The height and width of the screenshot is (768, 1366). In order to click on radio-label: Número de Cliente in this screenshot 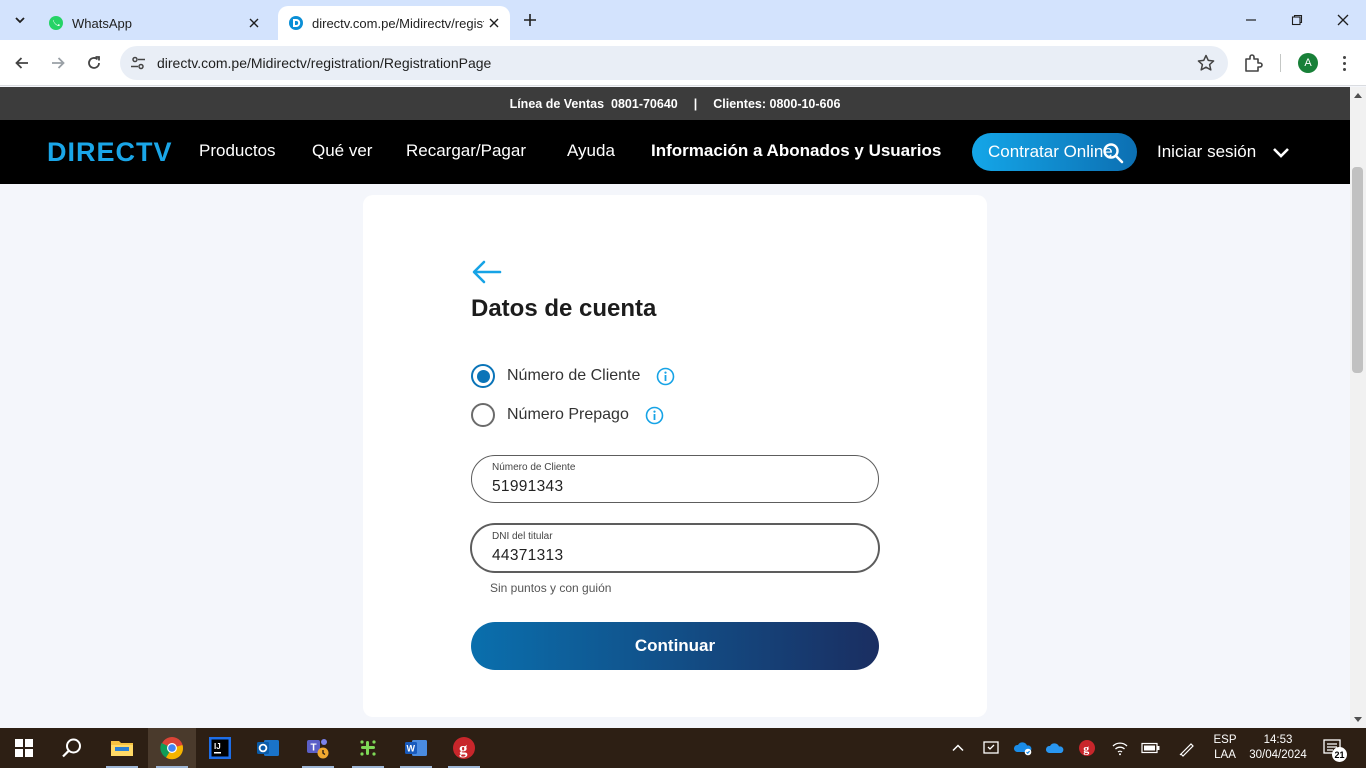, I will do `click(574, 375)`.